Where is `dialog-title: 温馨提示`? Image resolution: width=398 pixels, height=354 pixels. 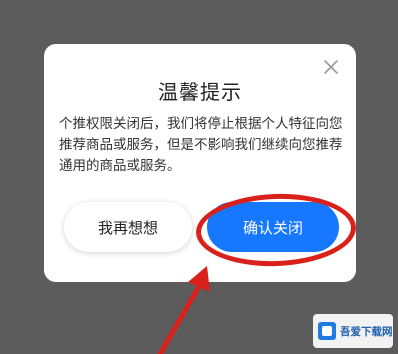 dialog-title: 温馨提示 is located at coordinates (200, 92).